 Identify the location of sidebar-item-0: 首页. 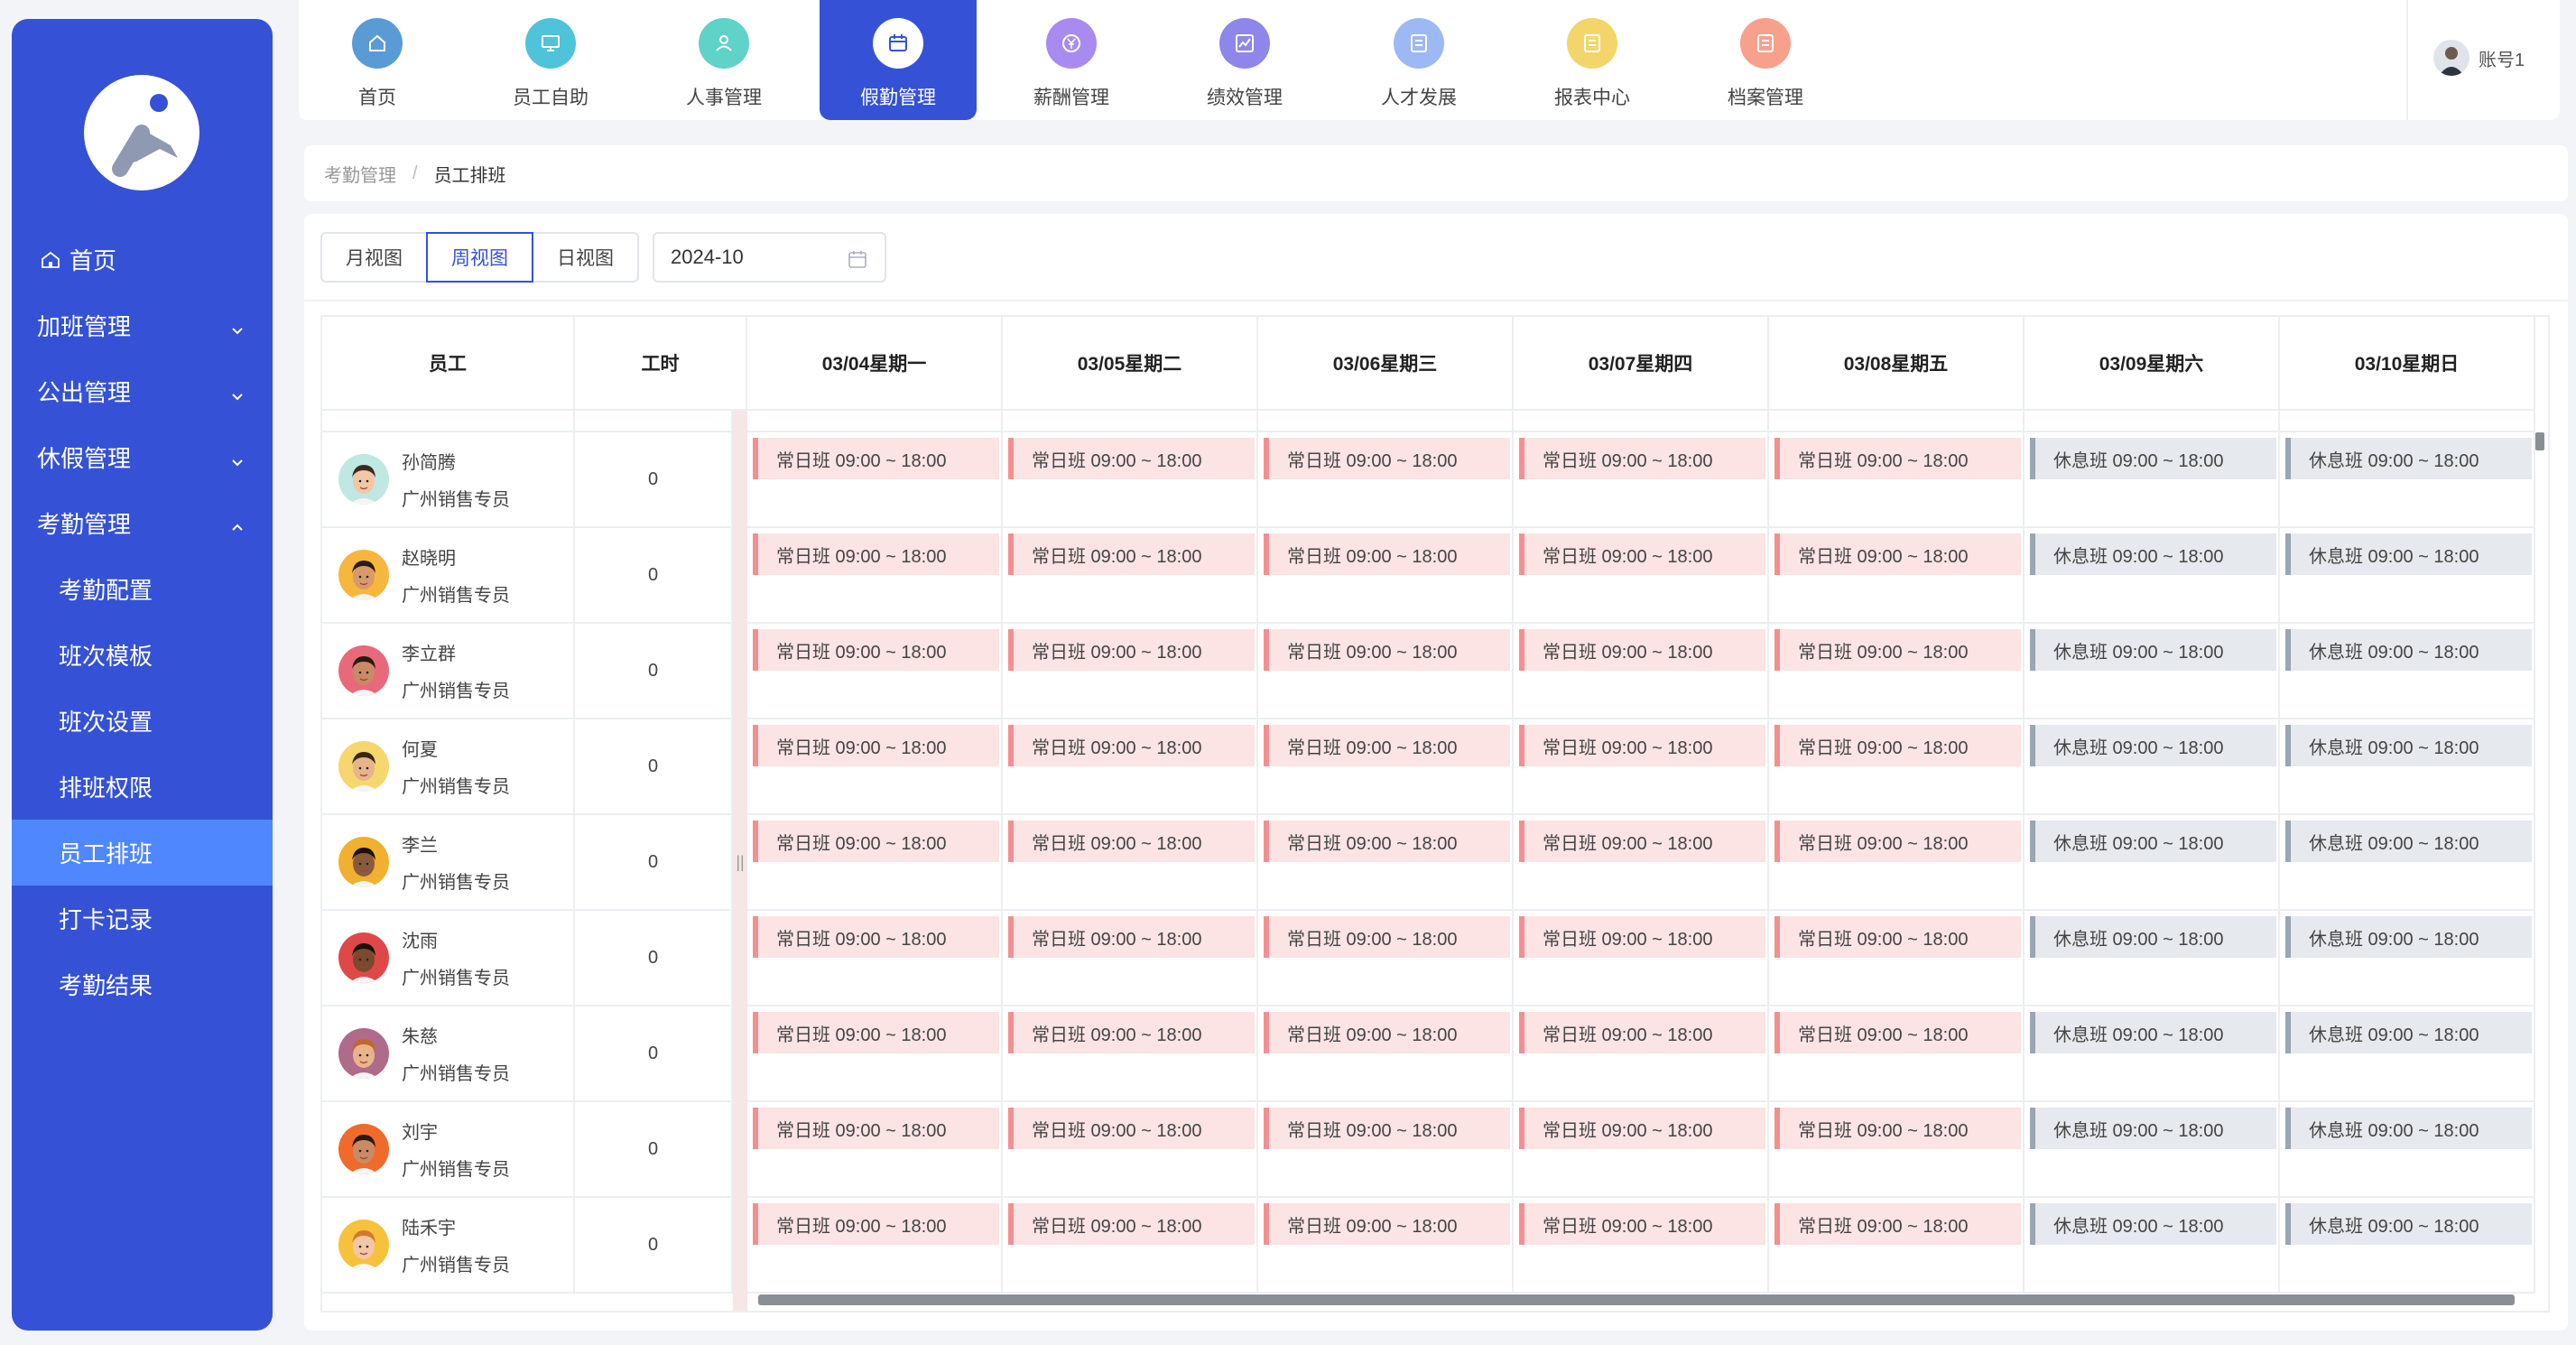
(143, 259).